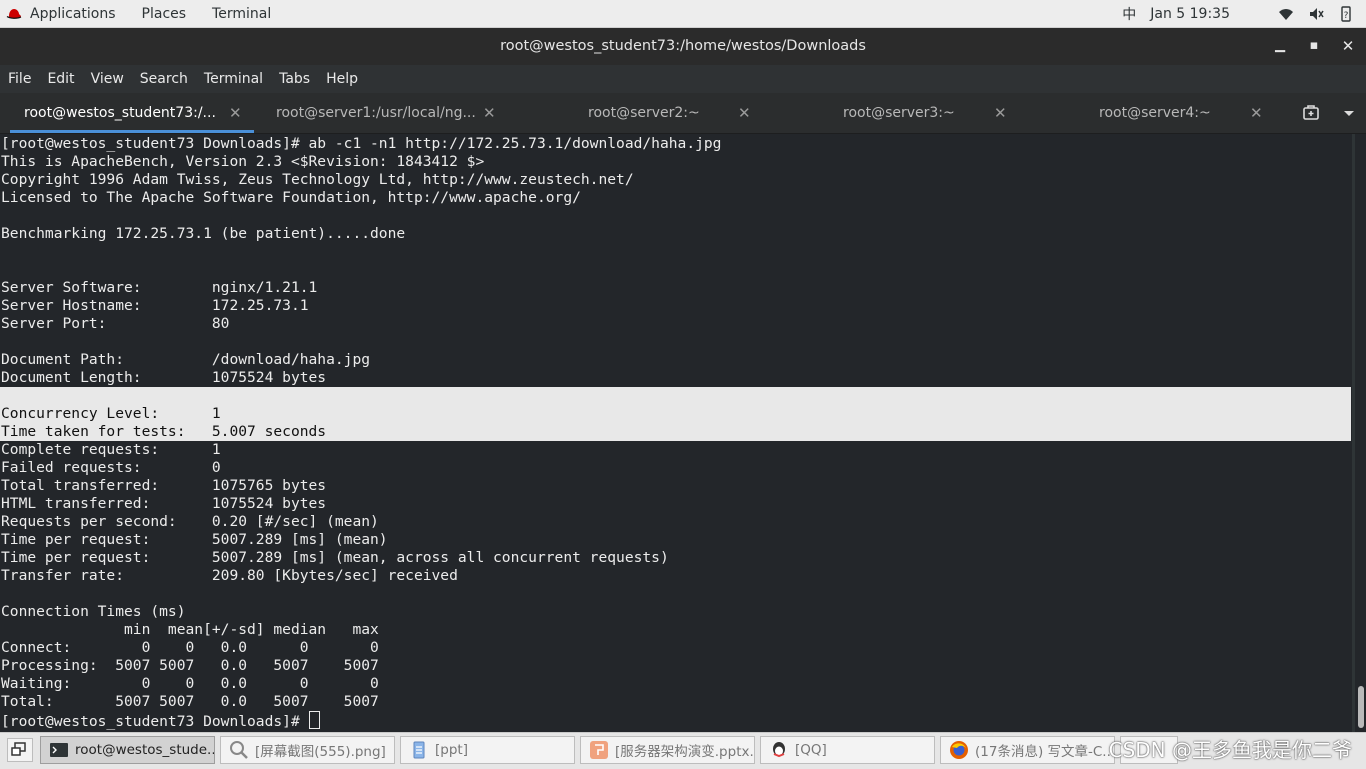  What do you see at coordinates (14, 13) in the screenshot?
I see `redhat-logo-icon` at bounding box center [14, 13].